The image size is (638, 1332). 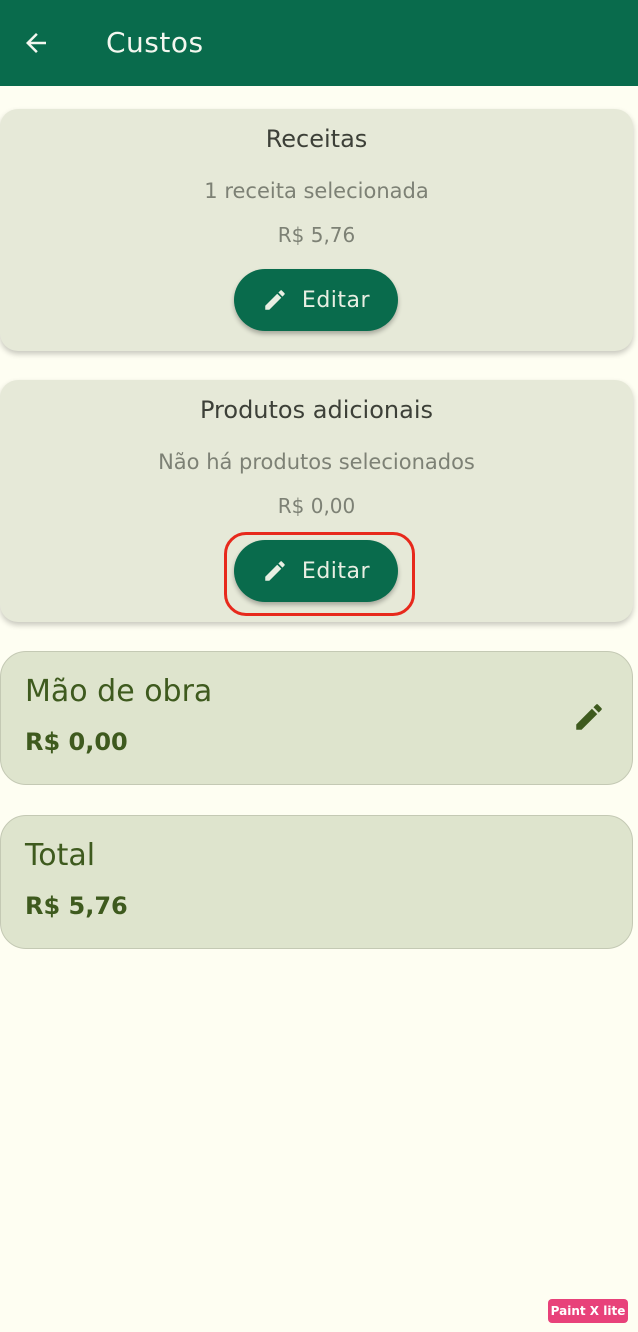 I want to click on page-title: Custos, so click(x=155, y=42).